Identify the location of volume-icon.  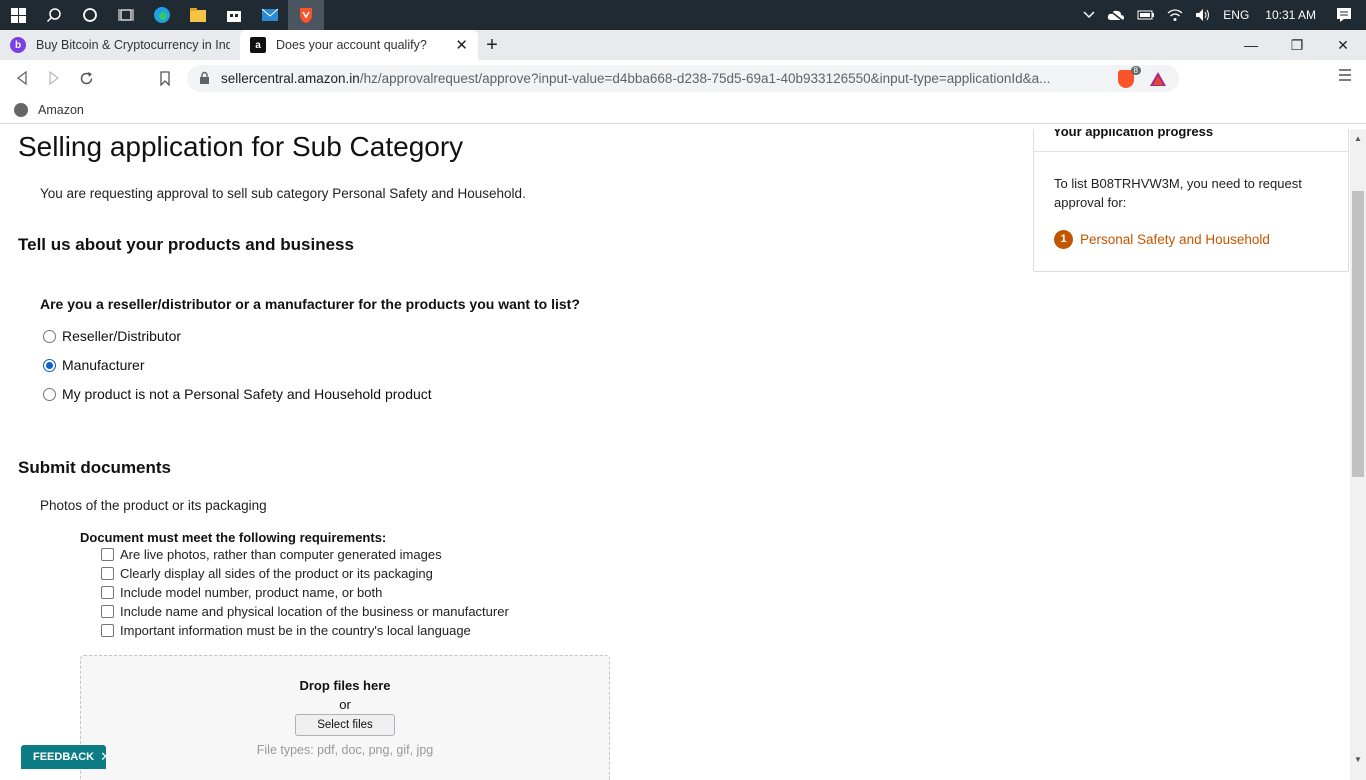
(1203, 15).